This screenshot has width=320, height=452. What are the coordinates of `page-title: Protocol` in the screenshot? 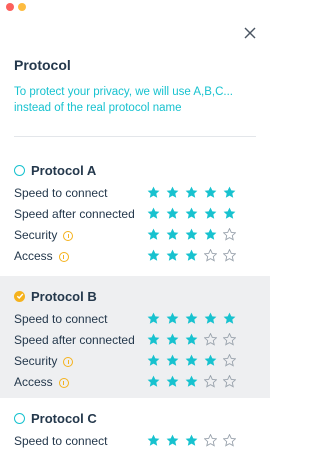 It's located at (42, 65).